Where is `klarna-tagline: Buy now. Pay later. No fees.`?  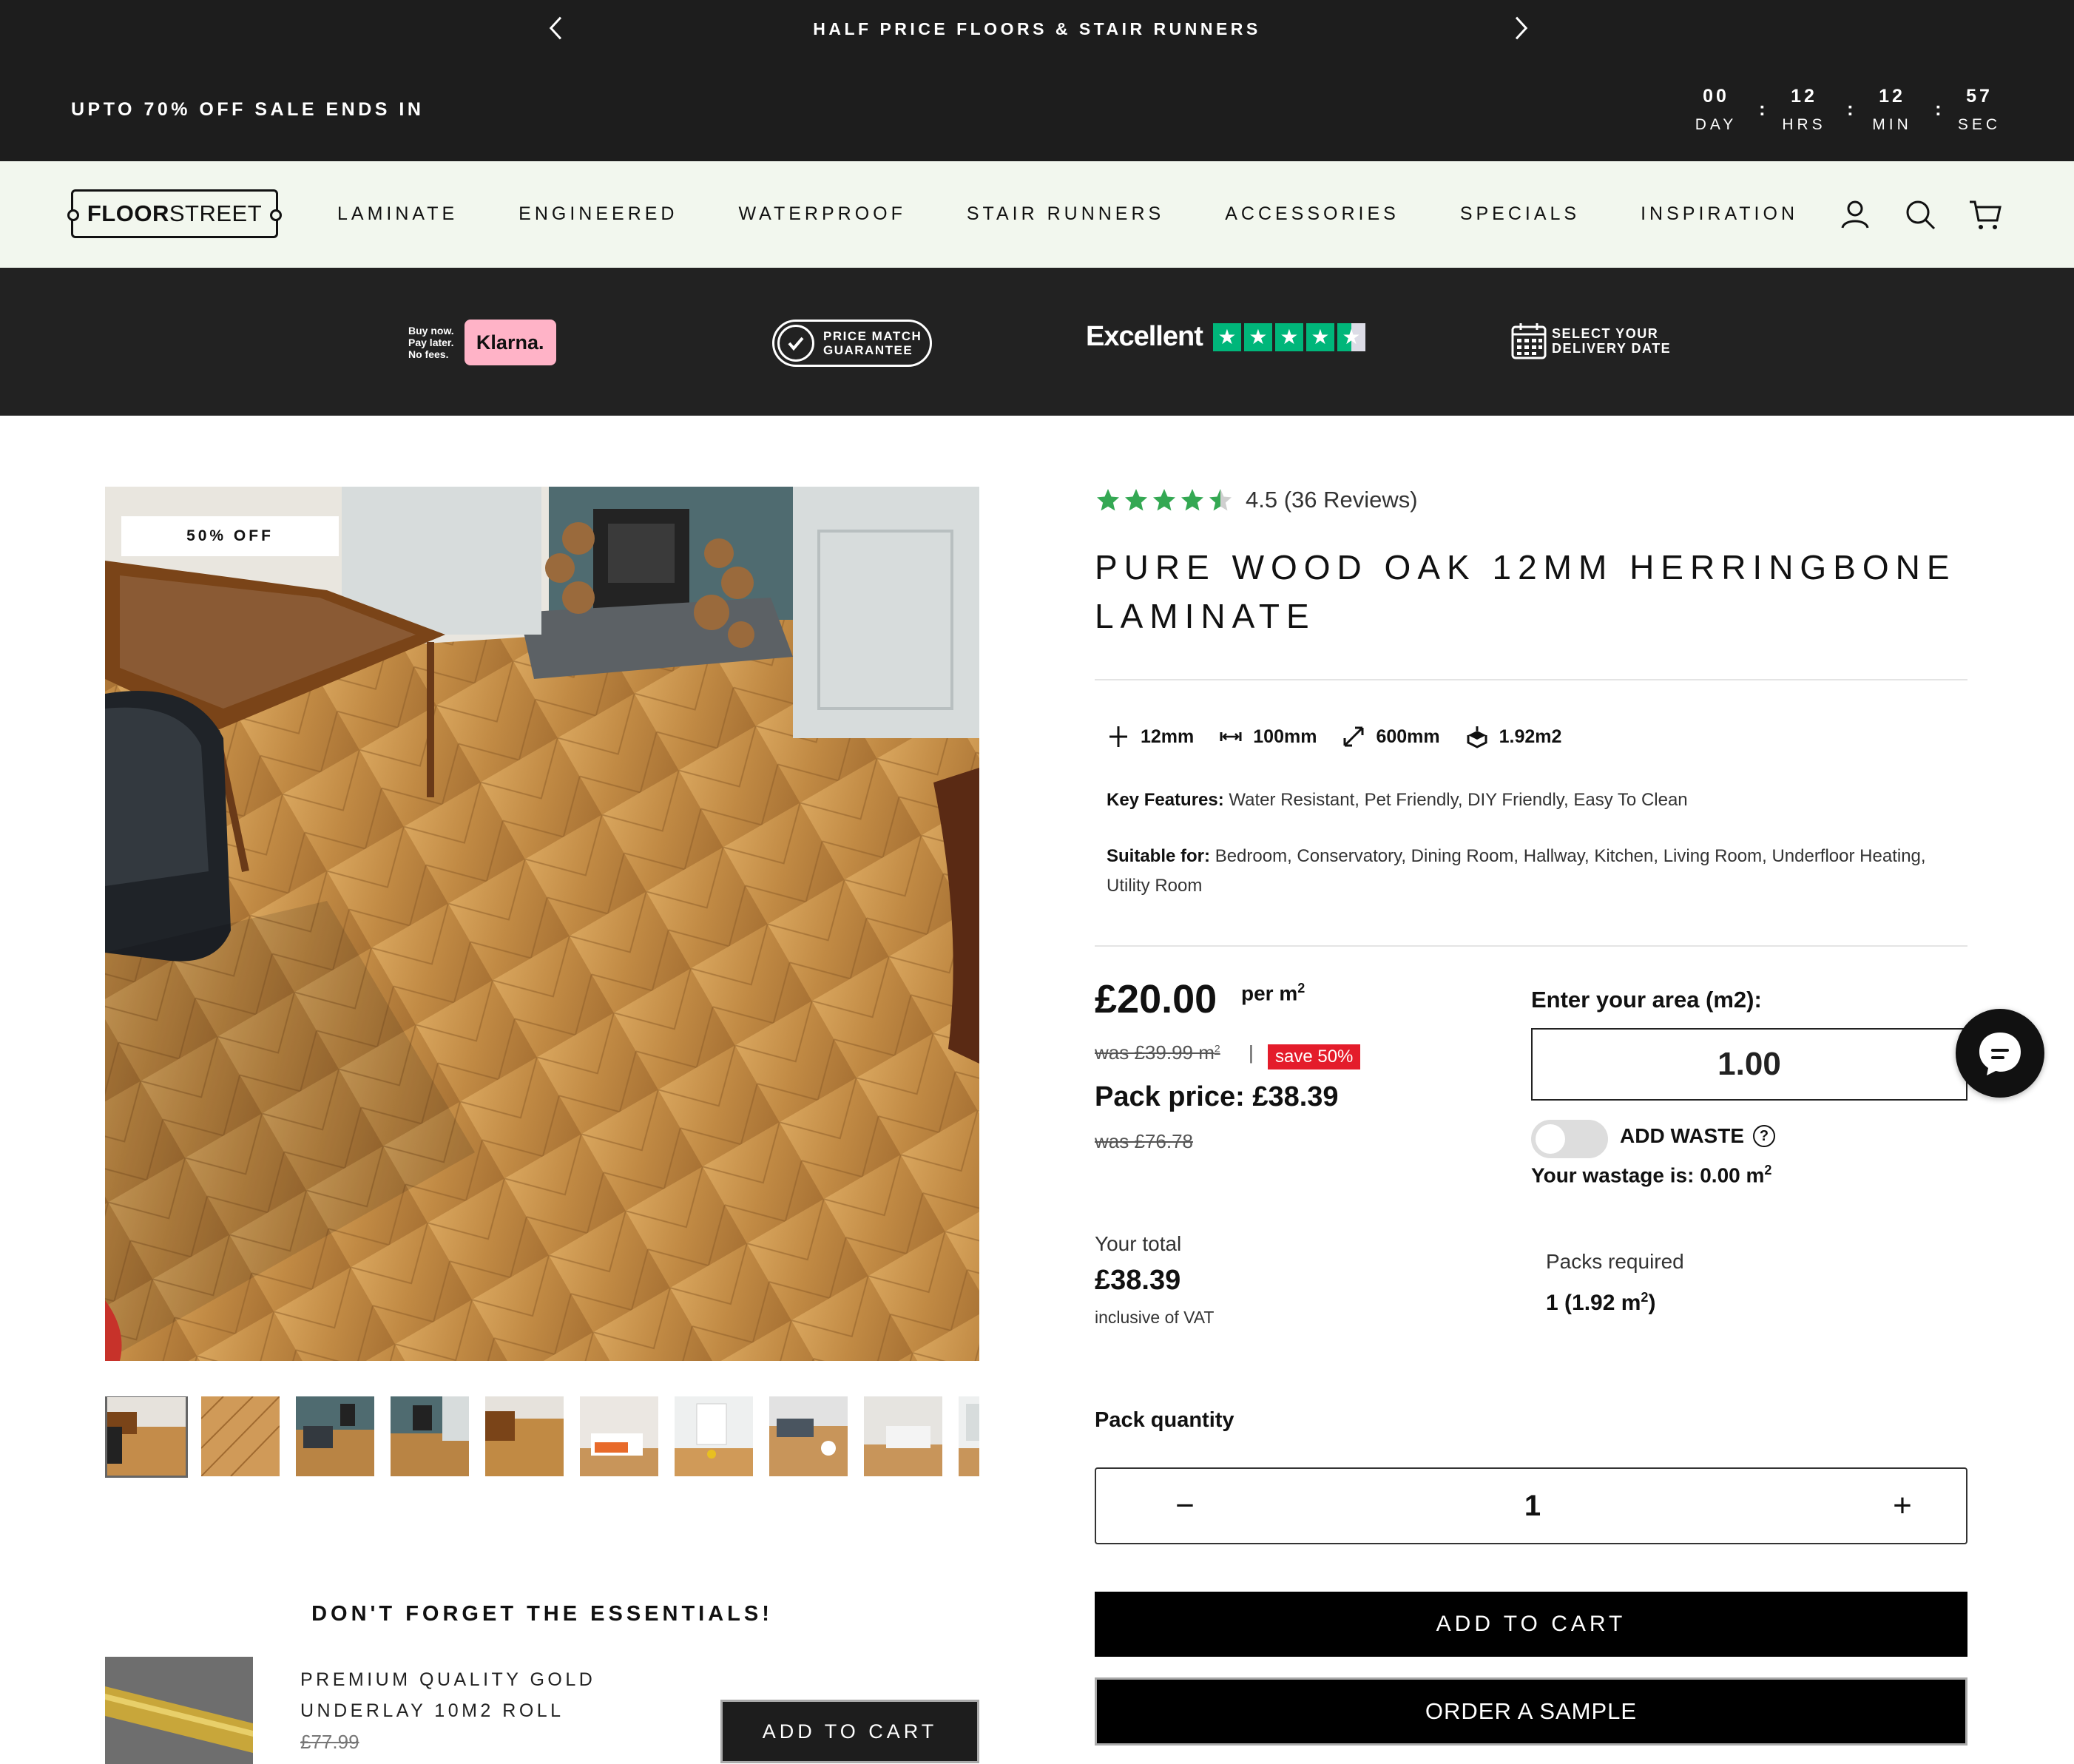
klarna-tagline: Buy now. Pay later. No fees. is located at coordinates (431, 342).